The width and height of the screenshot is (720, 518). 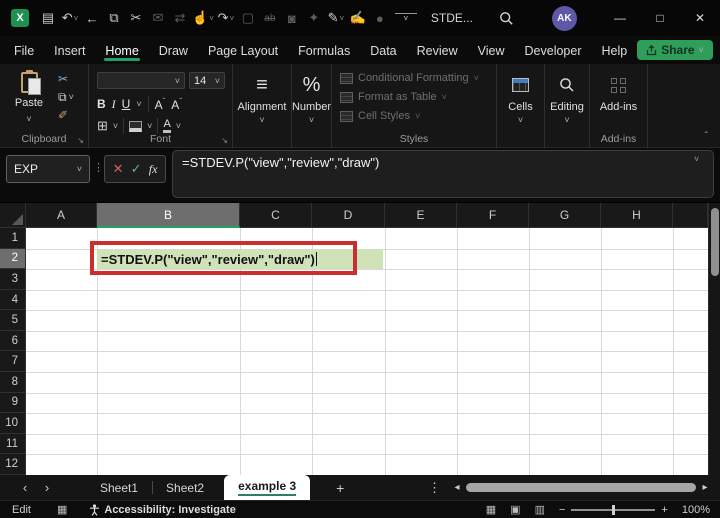 I want to click on row-header-4: 4, so click(x=13, y=300).